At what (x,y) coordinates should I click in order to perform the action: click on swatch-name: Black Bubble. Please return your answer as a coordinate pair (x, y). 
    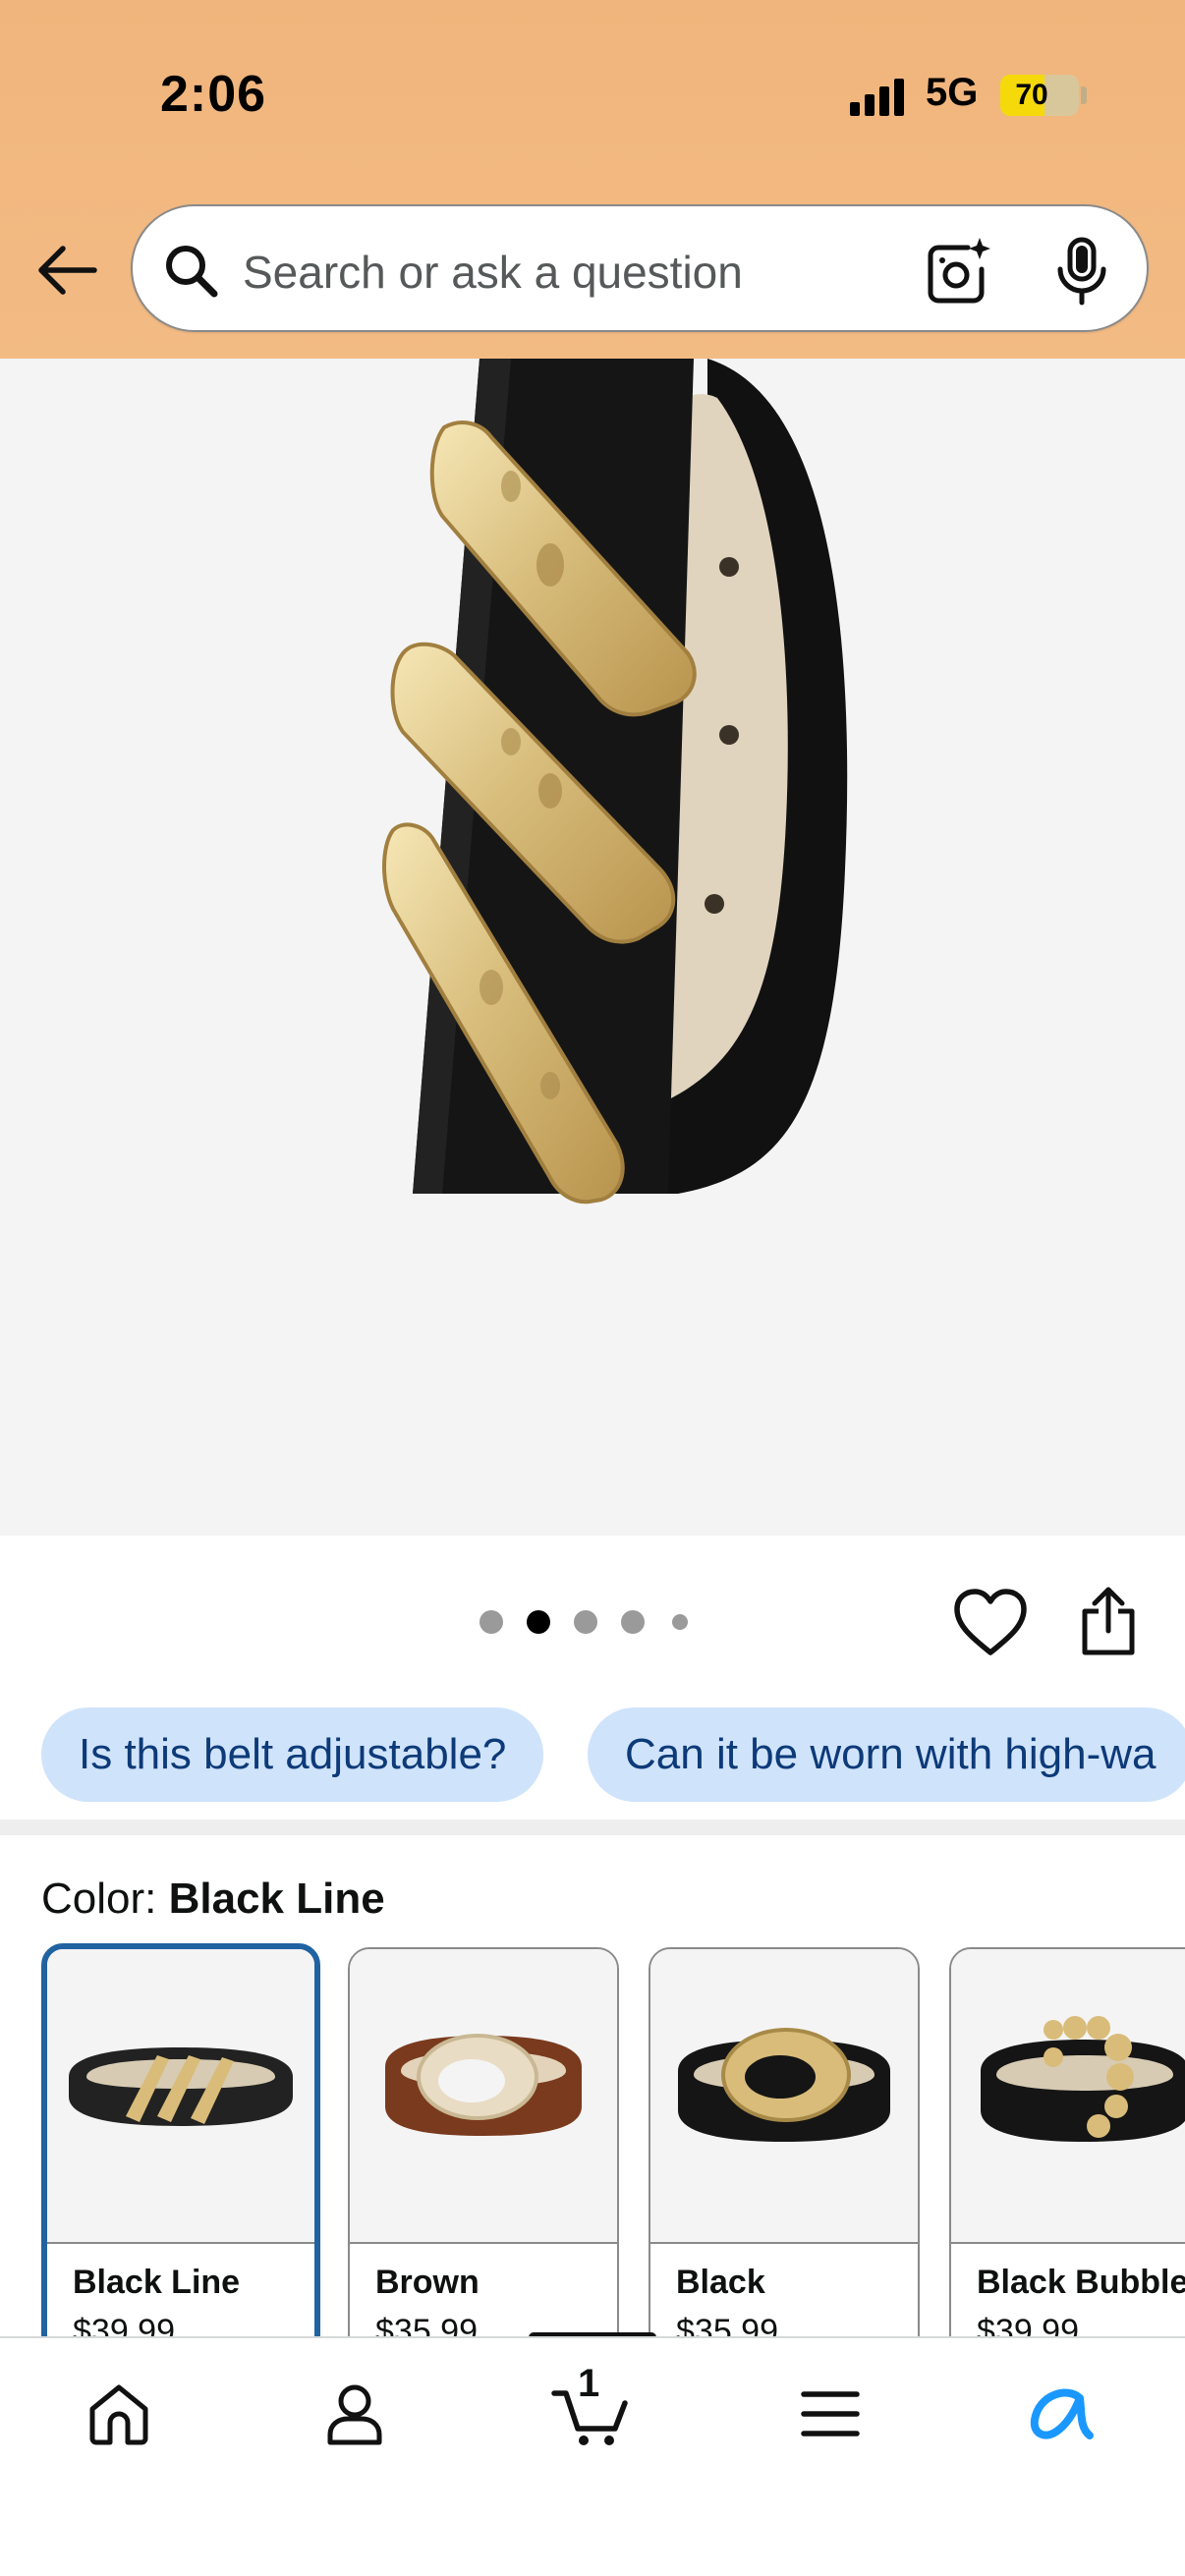
    Looking at the image, I should click on (1081, 2282).